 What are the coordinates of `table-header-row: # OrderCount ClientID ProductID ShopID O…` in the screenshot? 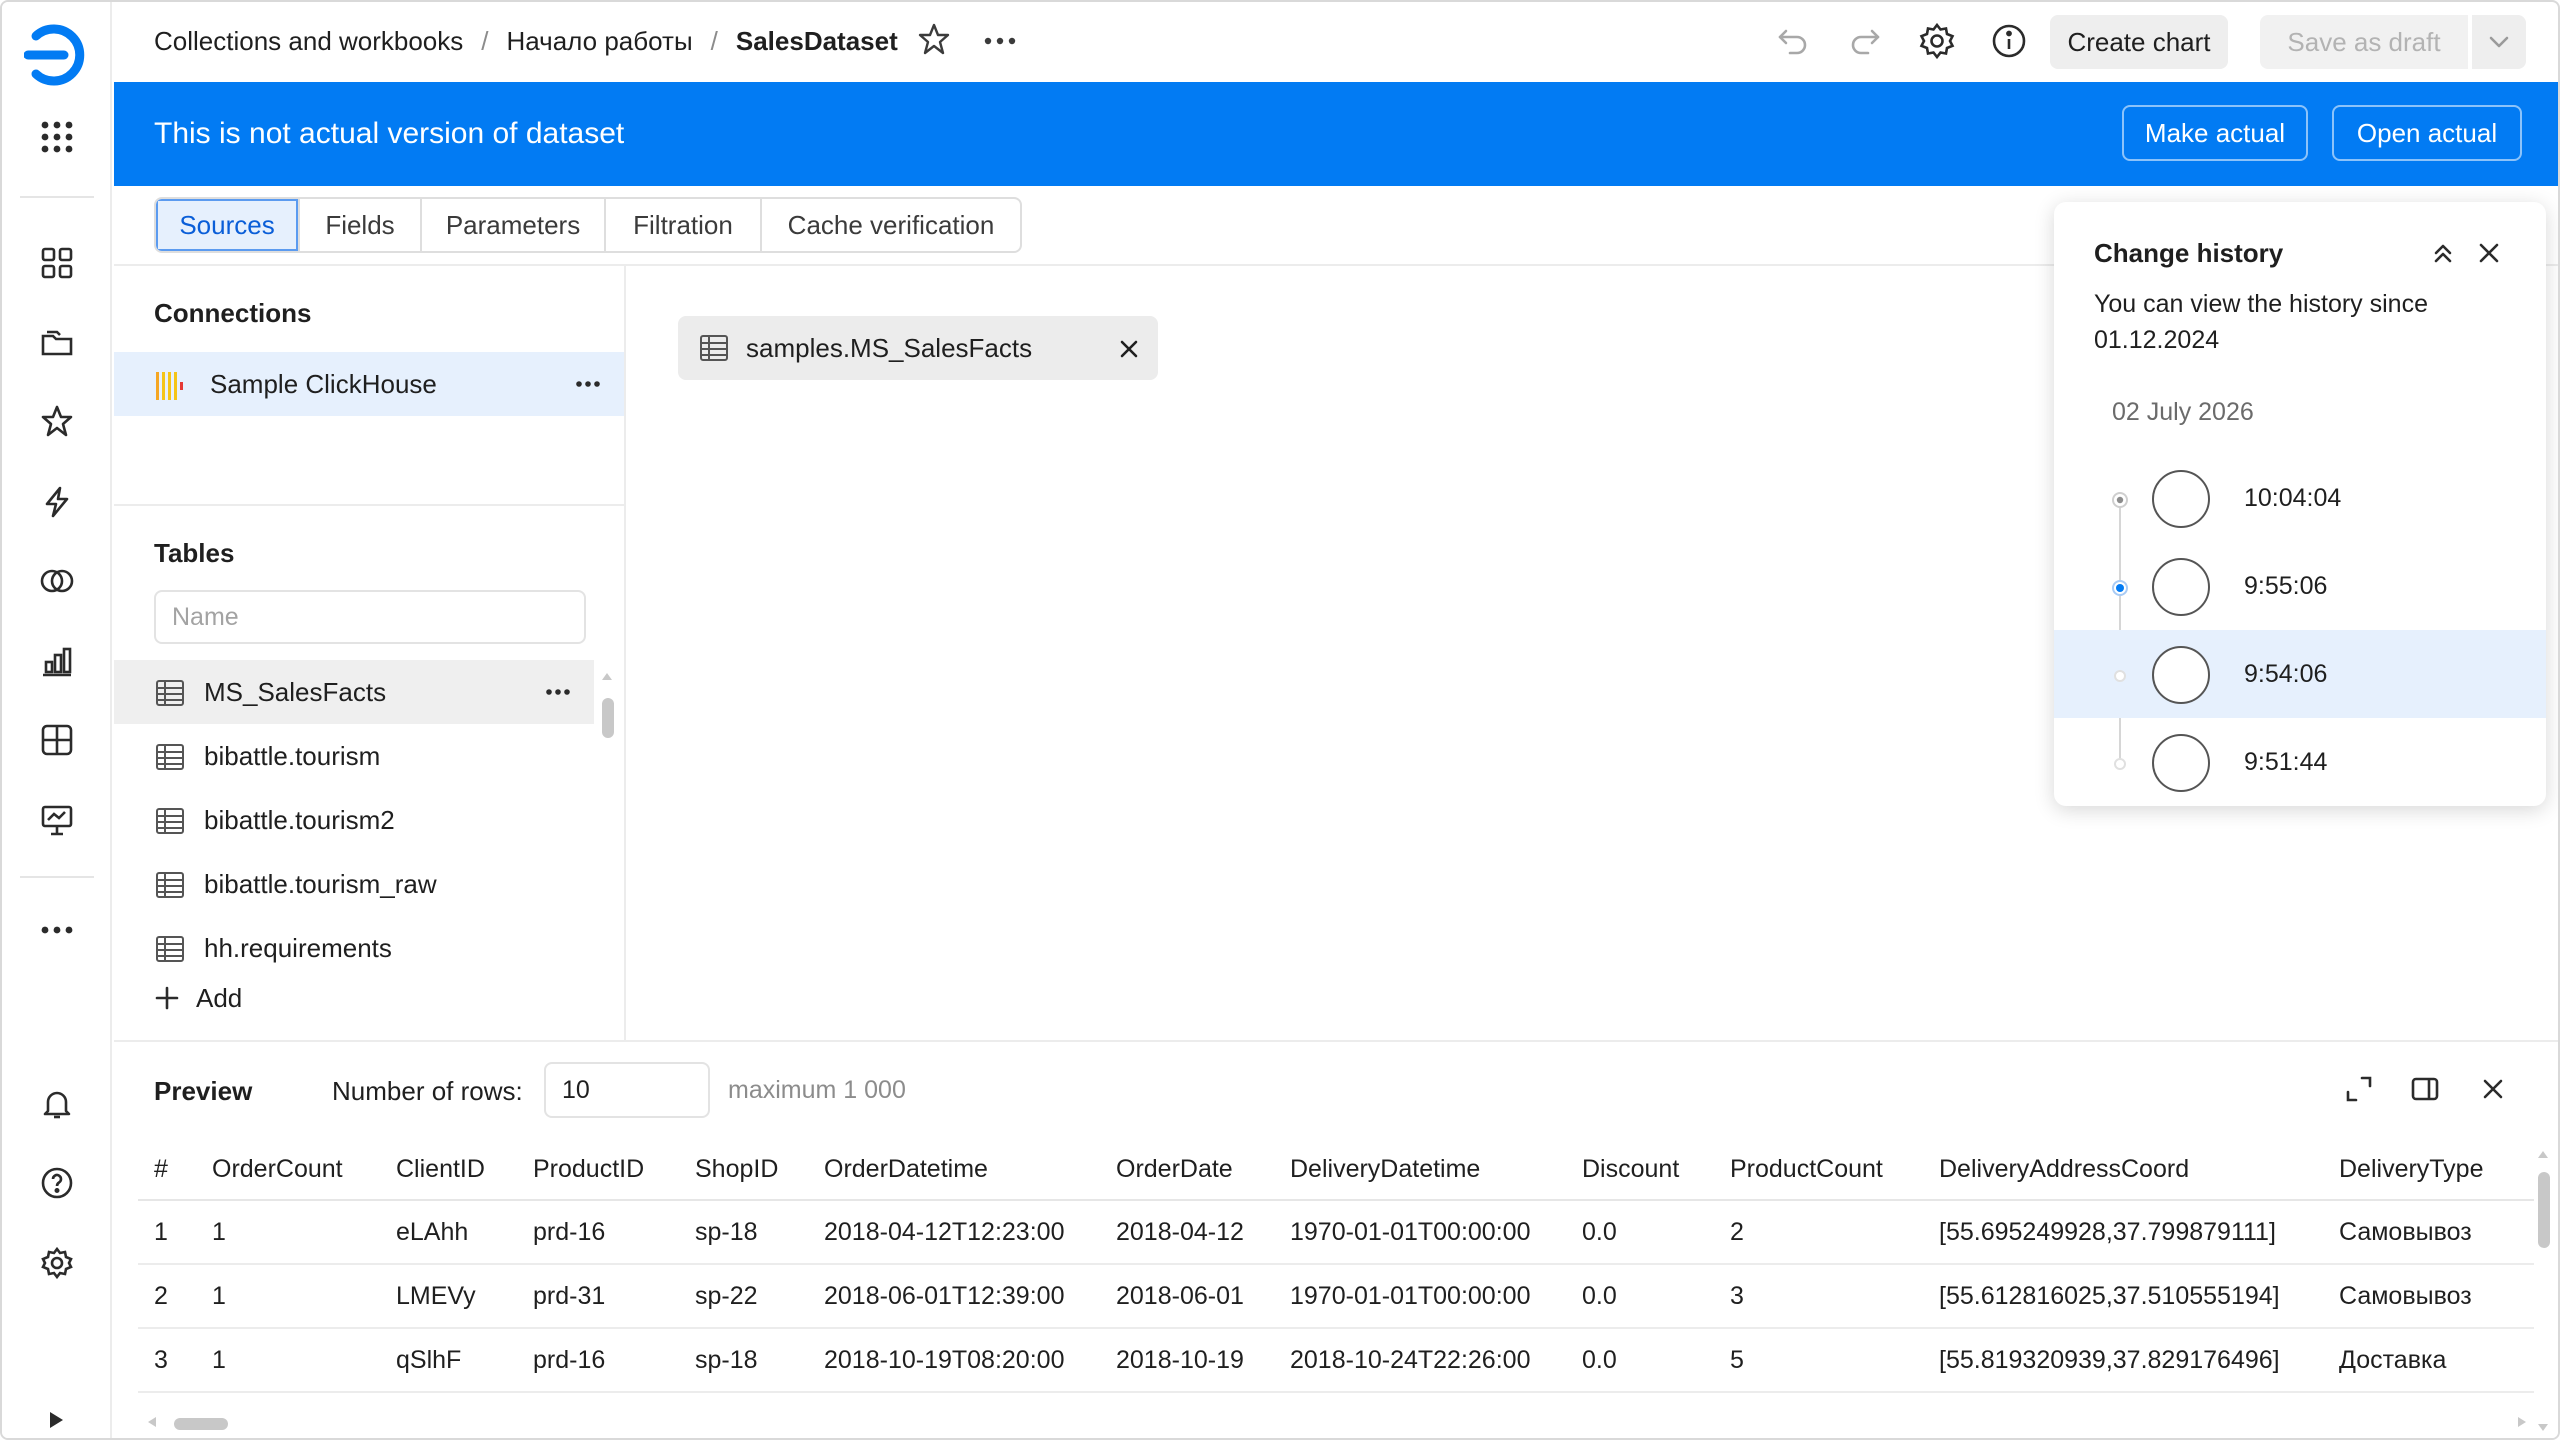 It's located at (1336, 1170).